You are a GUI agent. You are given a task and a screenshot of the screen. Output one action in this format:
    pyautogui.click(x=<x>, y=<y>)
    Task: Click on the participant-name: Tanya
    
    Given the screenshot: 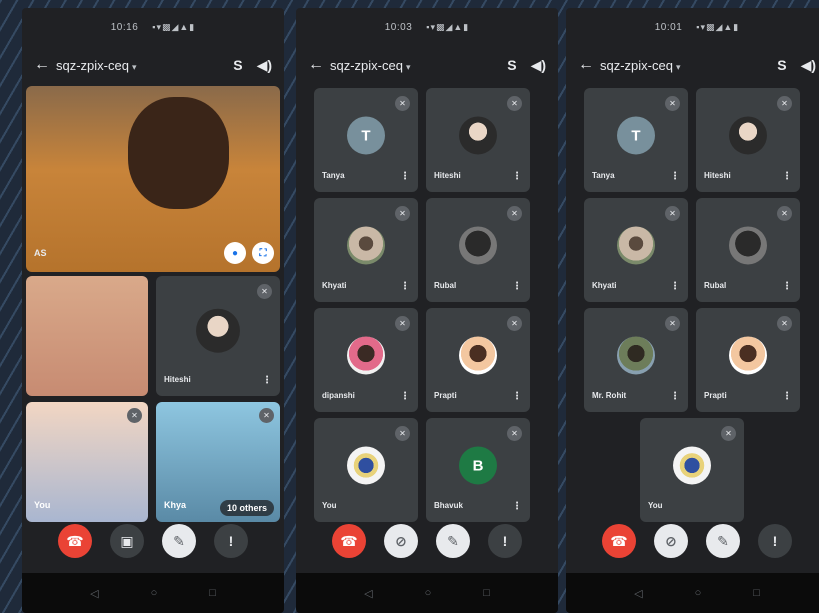 What is the action you would take?
    pyautogui.click(x=333, y=175)
    